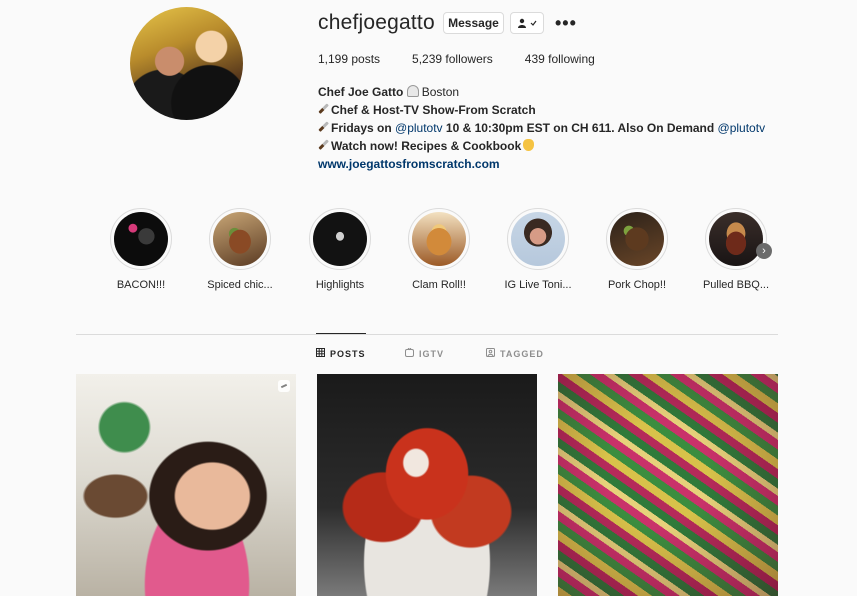 The width and height of the screenshot is (857, 596). Describe the element at coordinates (141, 285) in the screenshot. I see `highlight-label: BACON!!!` at that location.